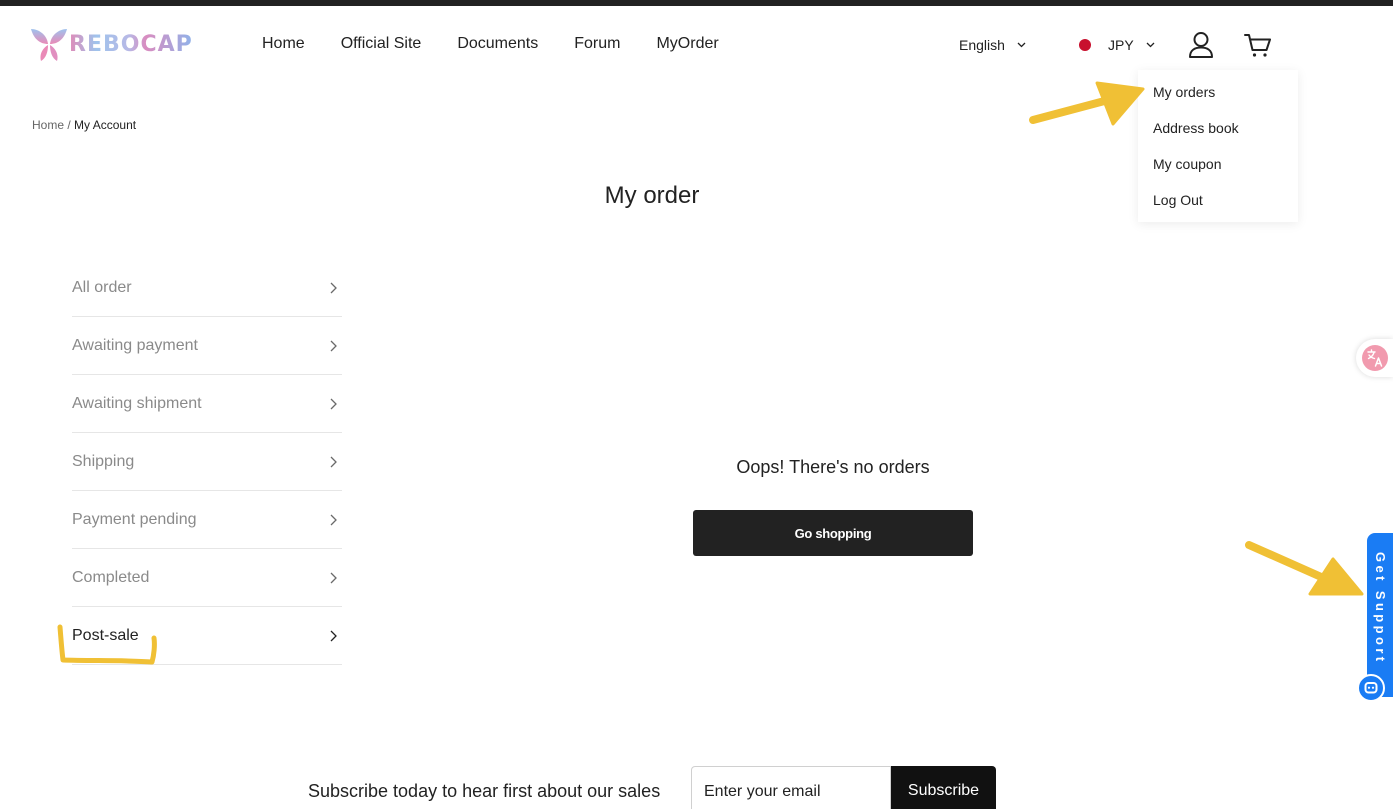 The height and width of the screenshot is (809, 1393). I want to click on order-tab-label: Shipping, so click(103, 461).